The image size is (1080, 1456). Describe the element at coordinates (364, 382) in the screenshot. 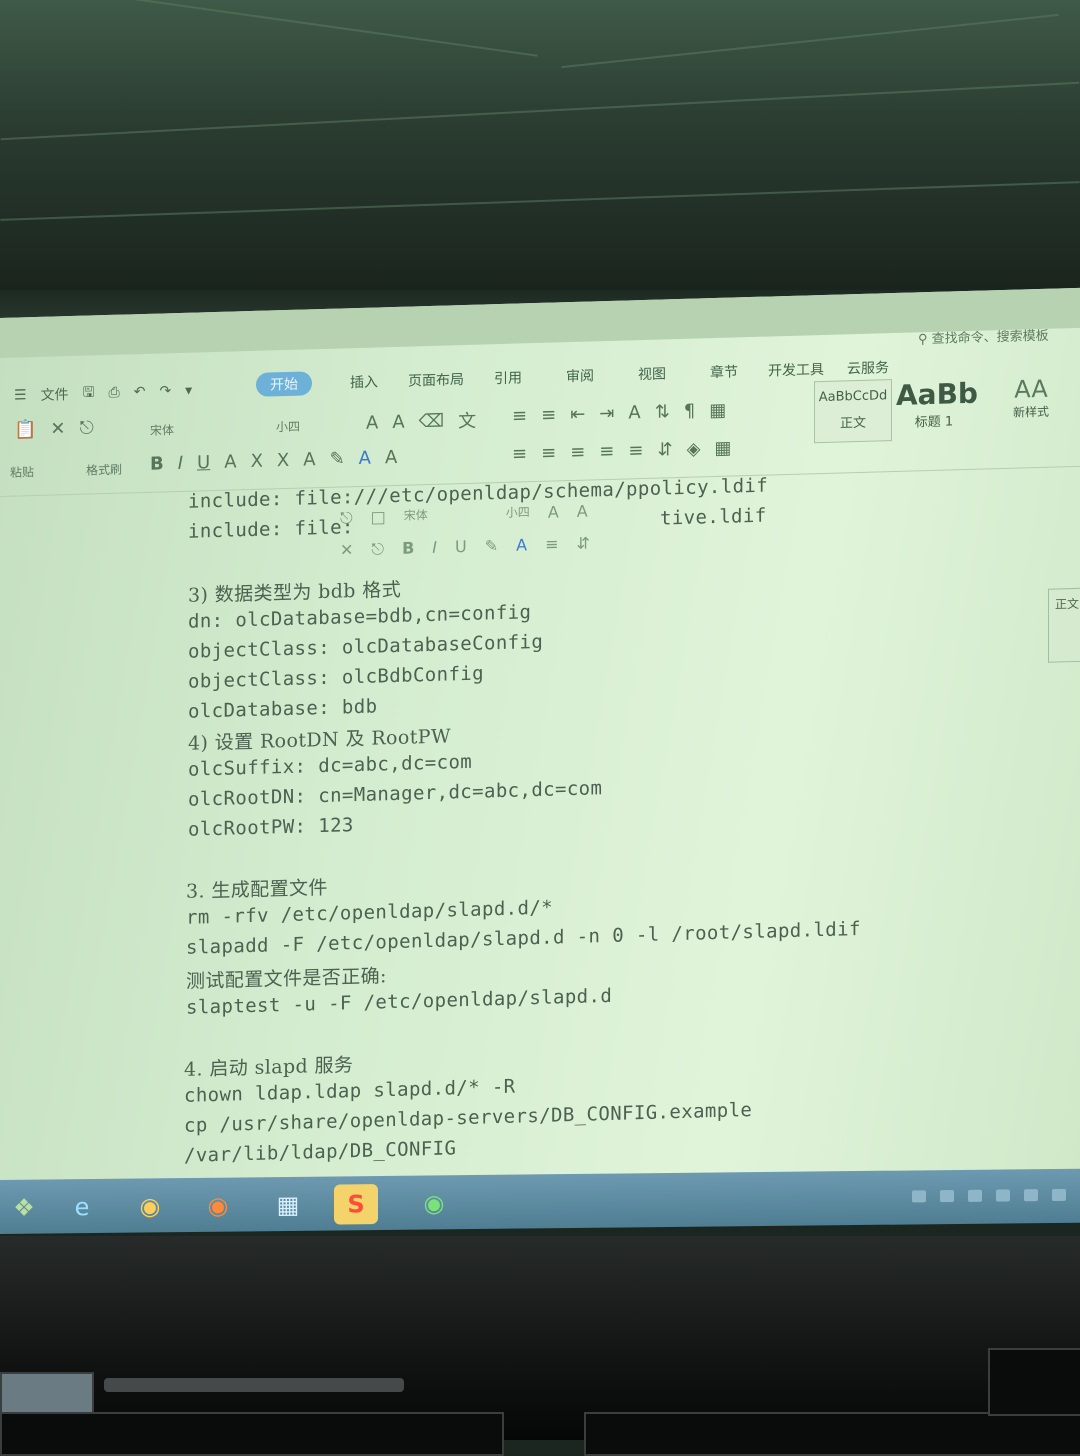

I see `tab-insert: 插入` at that location.